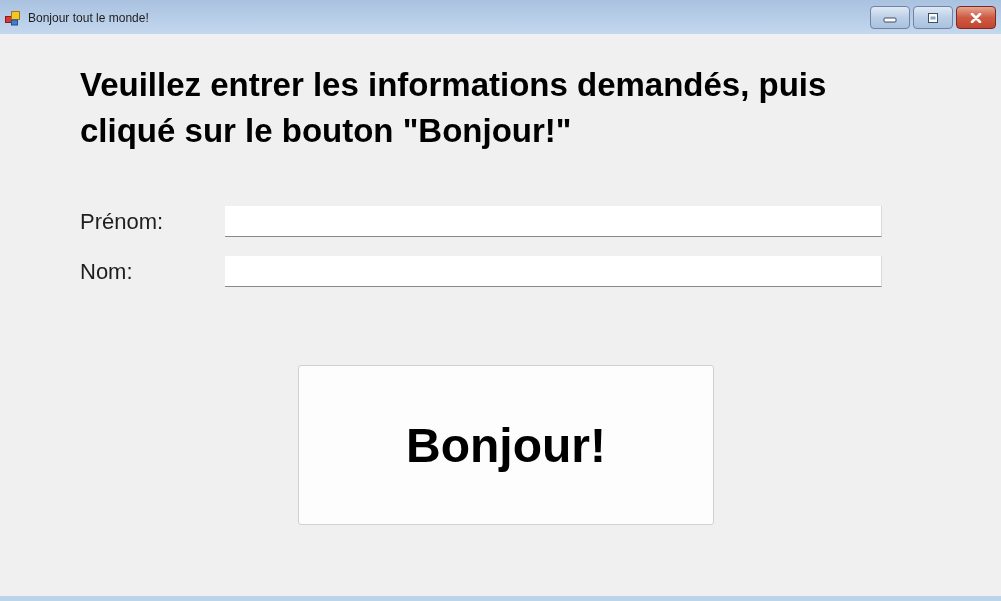  I want to click on maximize-button, so click(933, 17).